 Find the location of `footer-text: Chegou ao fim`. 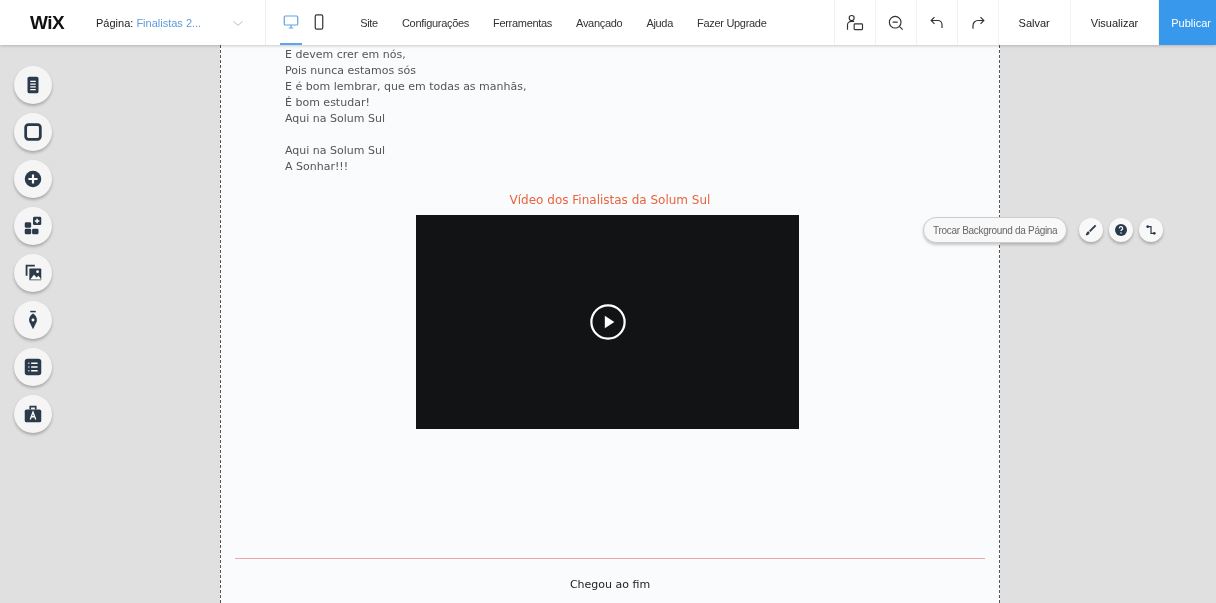

footer-text: Chegou ao fim is located at coordinates (610, 584).